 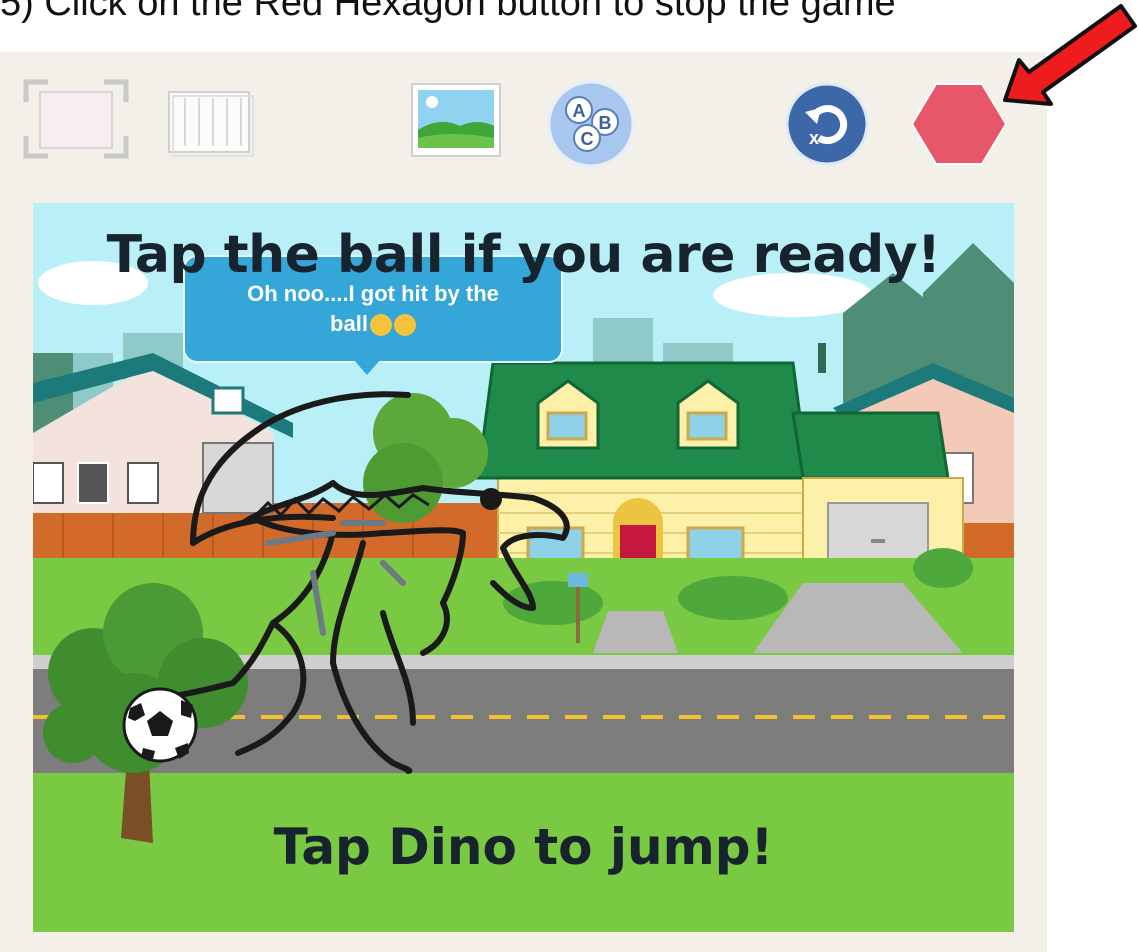 I want to click on fullscreen-icon, so click(x=76, y=119).